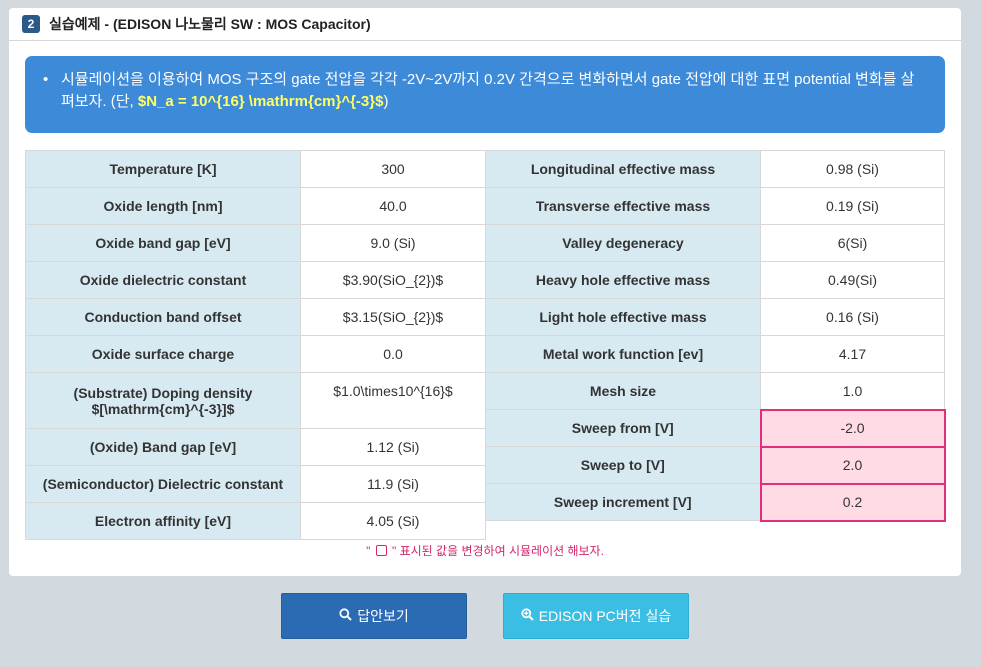  I want to click on table-row: Valley degeneracy 6(Si), so click(715, 243).